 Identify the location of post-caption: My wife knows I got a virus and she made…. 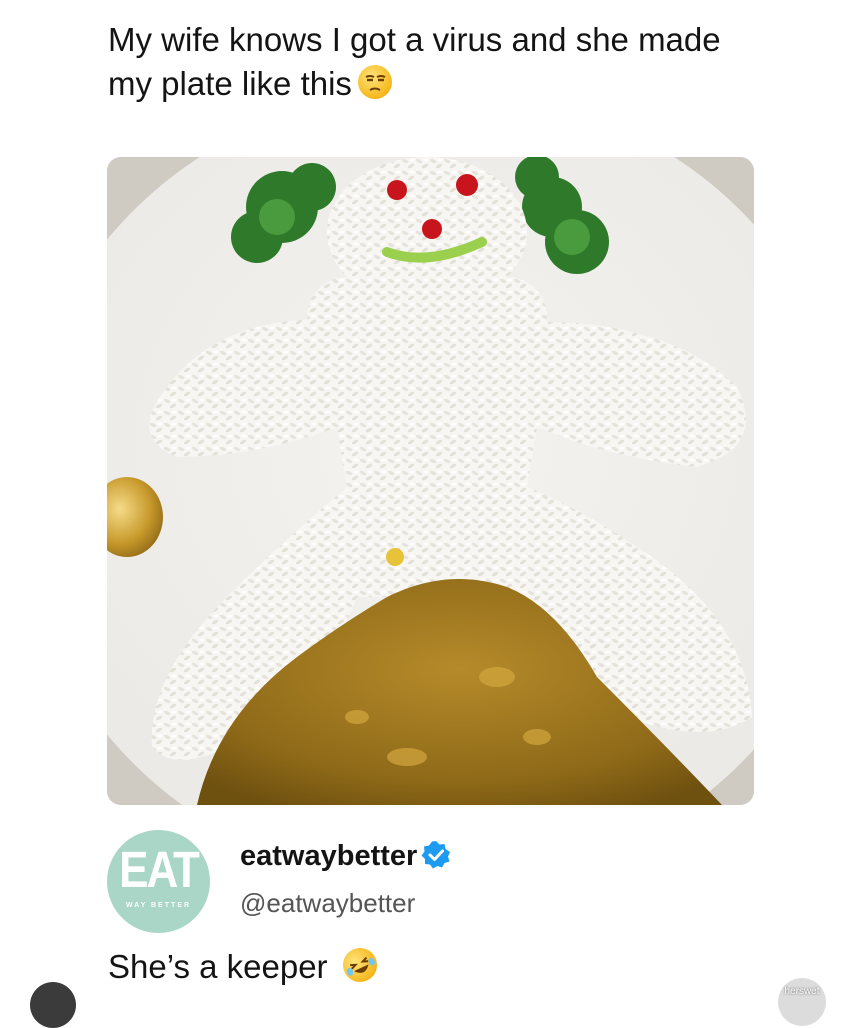
(414, 61).